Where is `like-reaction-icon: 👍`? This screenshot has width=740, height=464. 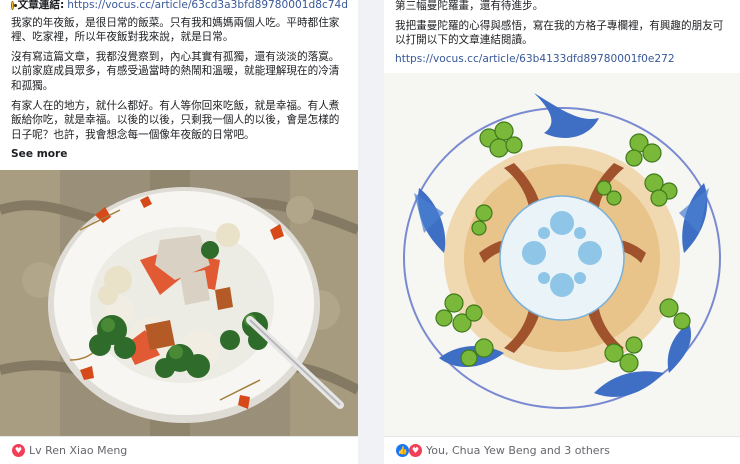
like-reaction-icon: 👍 is located at coordinates (402, 450).